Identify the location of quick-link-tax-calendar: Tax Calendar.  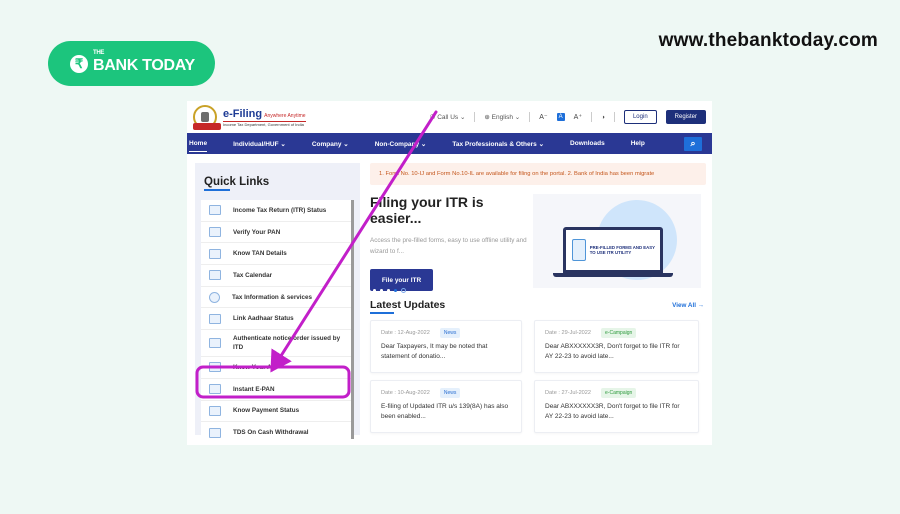
(276, 276).